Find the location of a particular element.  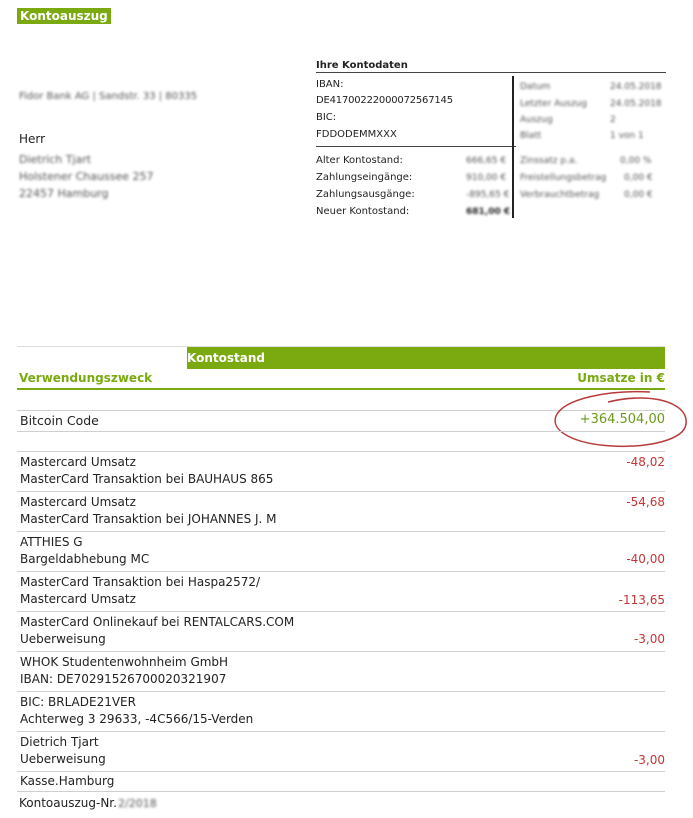

tx-8-line2: Ueberweisung is located at coordinates (63, 759).